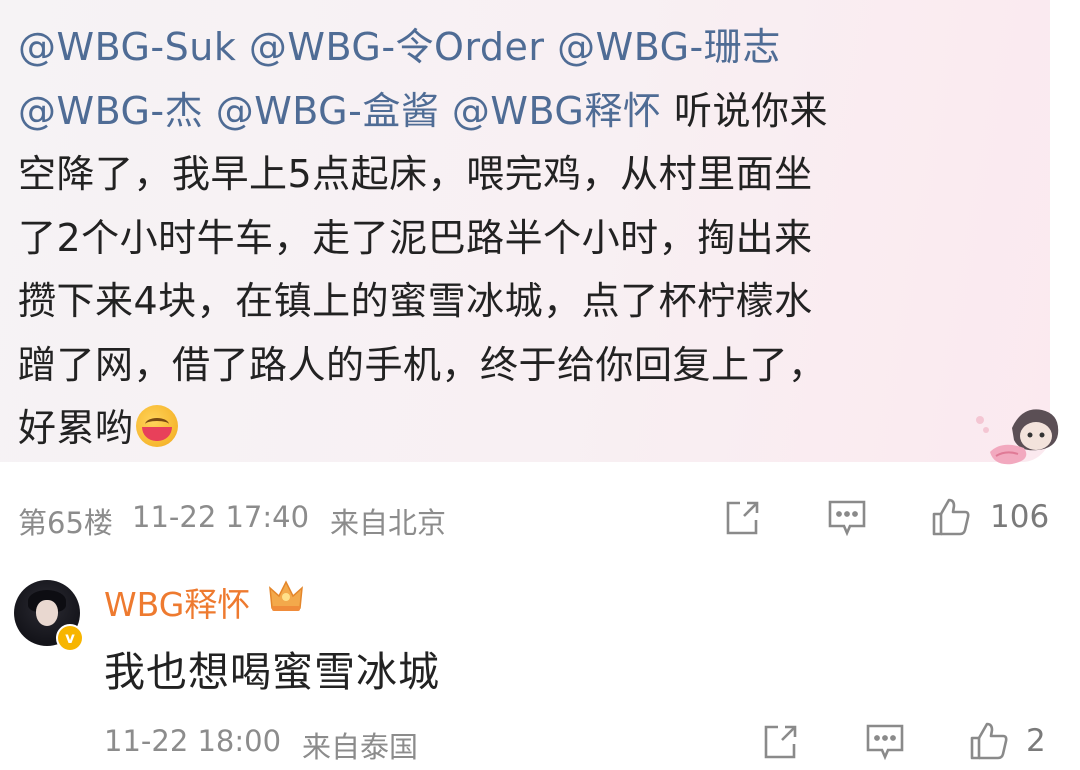 The height and width of the screenshot is (770, 1080). I want to click on mention-links: @WBG-杰 @WBG-盒酱 @WBG释怀, so click(339, 111).